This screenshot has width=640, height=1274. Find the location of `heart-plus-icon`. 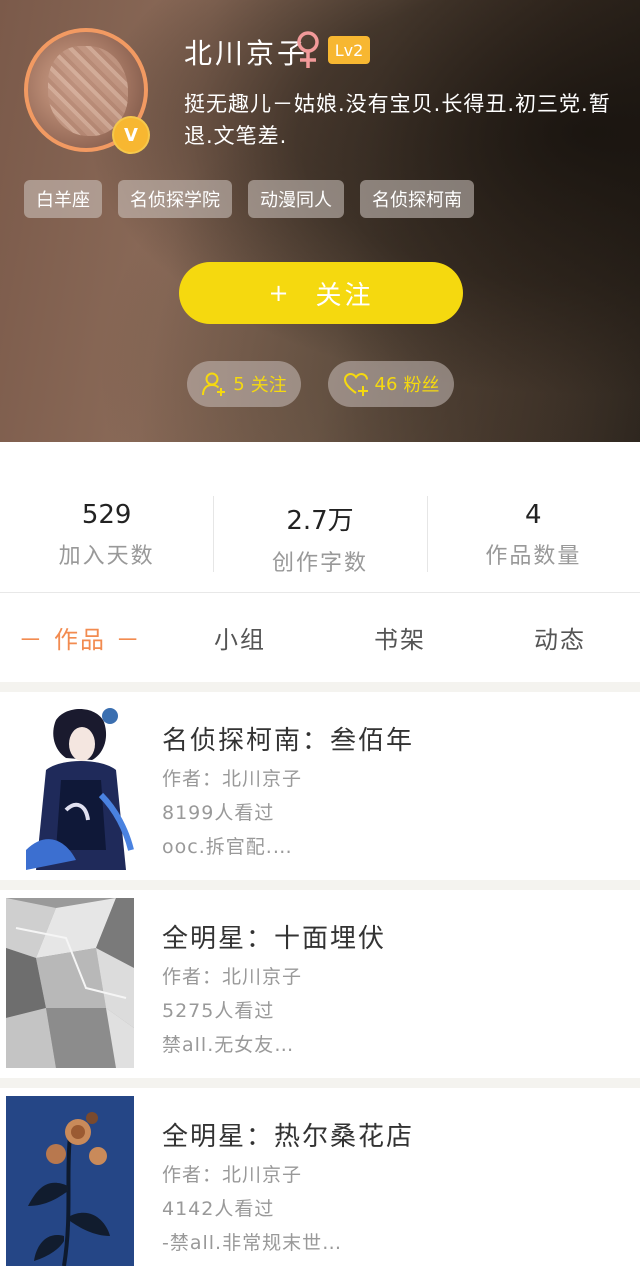

heart-plus-icon is located at coordinates (355, 384).